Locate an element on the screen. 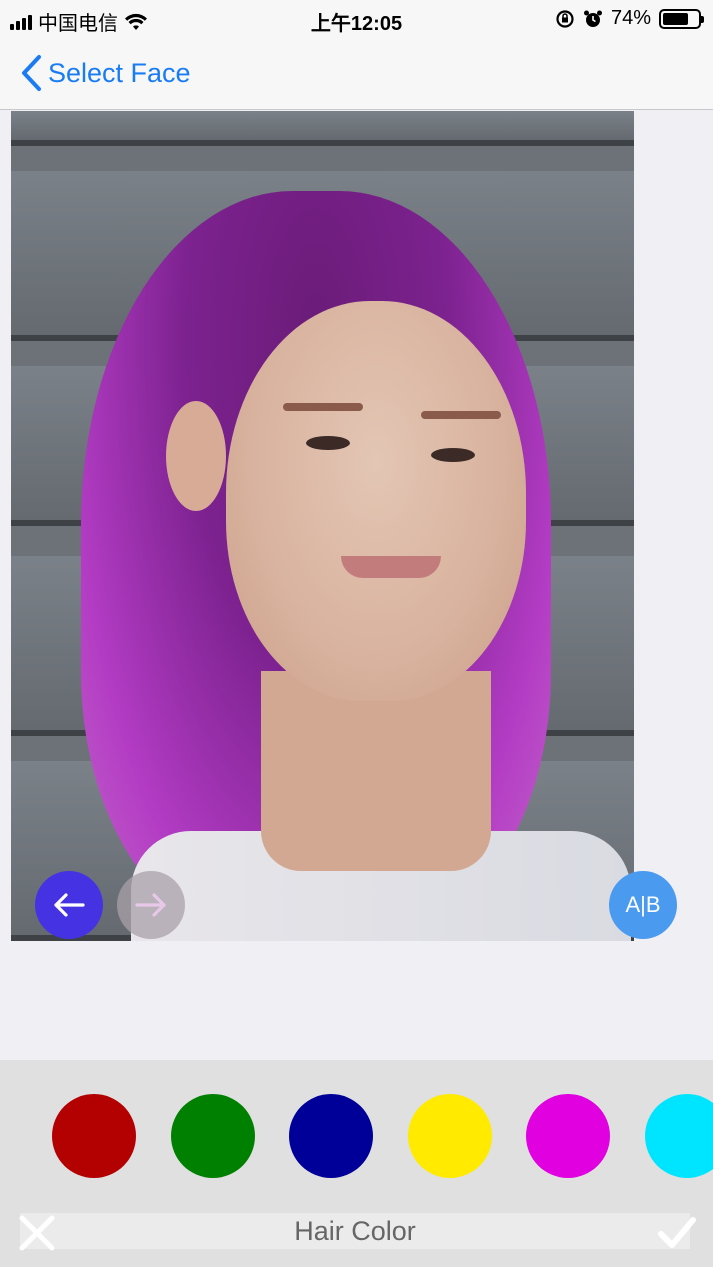 The image size is (713, 1267). hair-color-label: Hair Color is located at coordinates (355, 1231).